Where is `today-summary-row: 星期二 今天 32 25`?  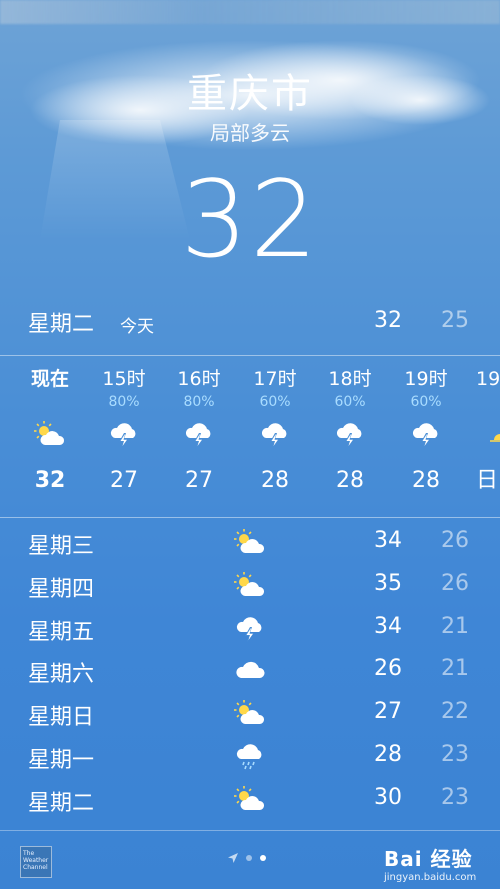
today-summary-row: 星期二 今天 32 25 is located at coordinates (250, 322).